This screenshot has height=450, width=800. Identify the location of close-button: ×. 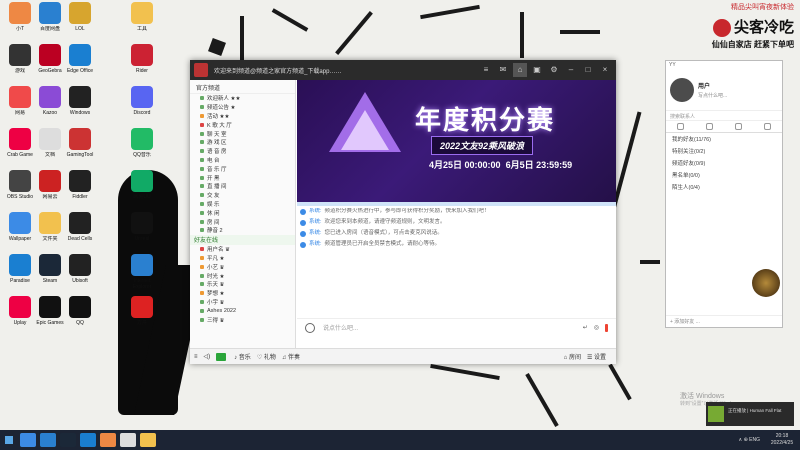
(605, 70).